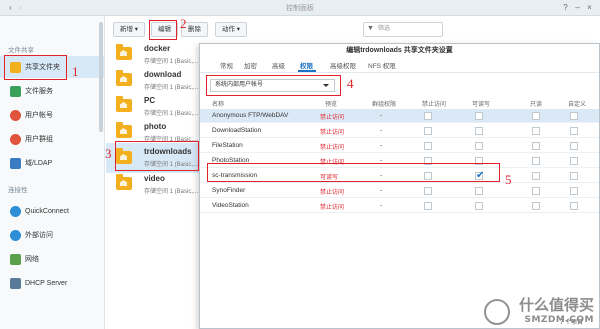 The width and height of the screenshot is (600, 329). What do you see at coordinates (226, 65) in the screenshot?
I see `tab-general: 常规` at bounding box center [226, 65].